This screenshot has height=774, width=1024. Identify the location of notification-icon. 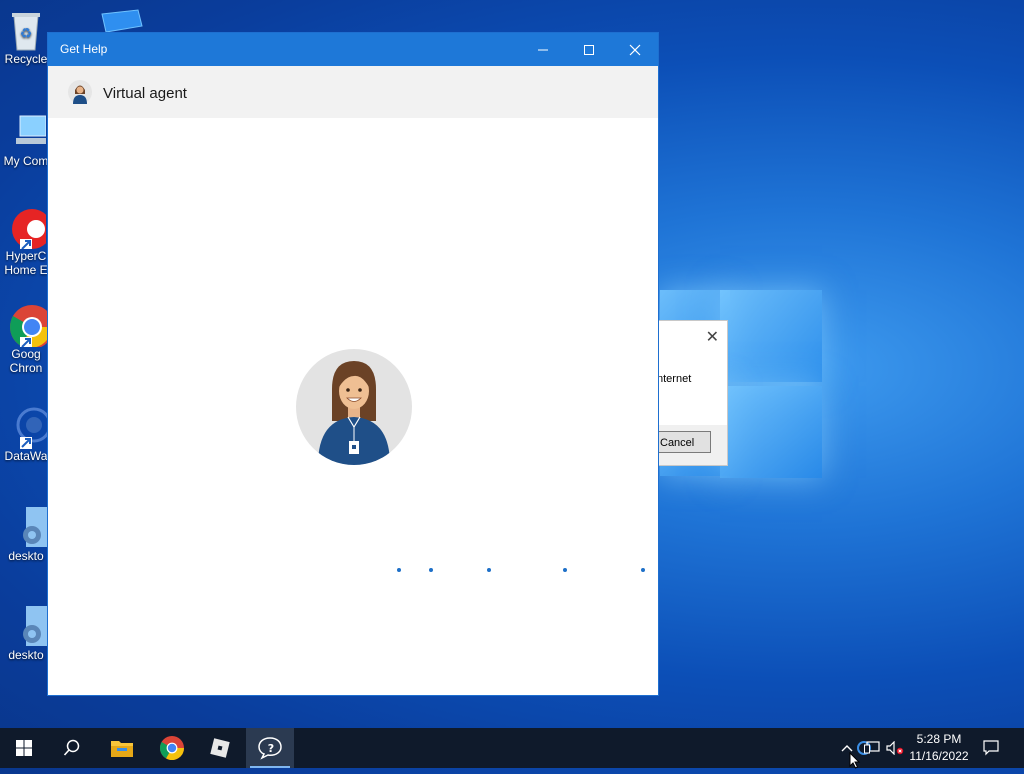
(991, 748).